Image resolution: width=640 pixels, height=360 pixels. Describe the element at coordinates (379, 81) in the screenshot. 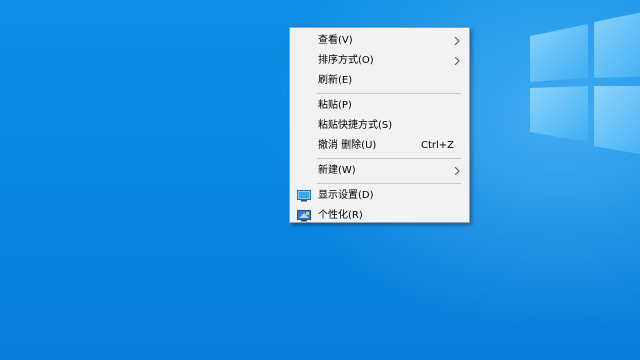

I see `menu-item-refresh: 刷新(E)` at that location.